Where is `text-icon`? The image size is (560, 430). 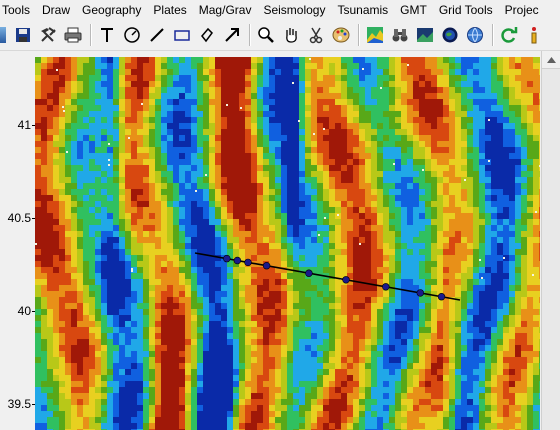
text-icon is located at coordinates (107, 35).